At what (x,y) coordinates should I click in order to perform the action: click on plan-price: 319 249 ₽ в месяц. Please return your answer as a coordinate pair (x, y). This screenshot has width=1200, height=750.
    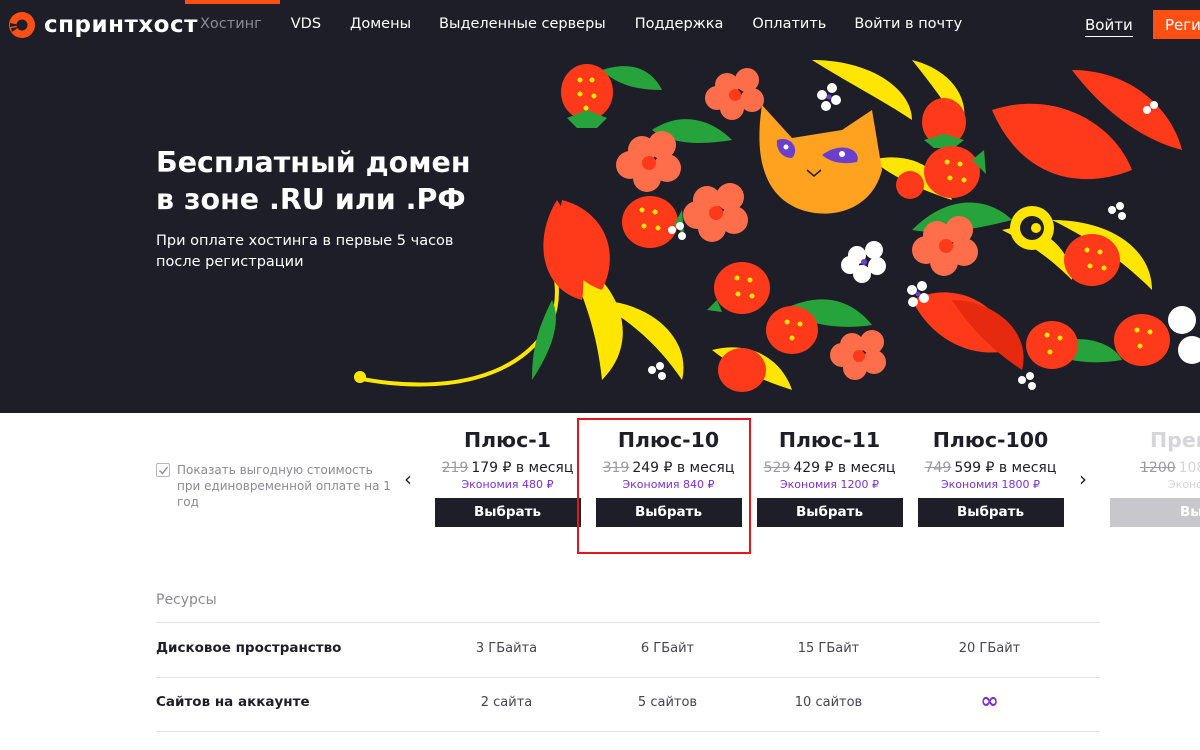
    Looking at the image, I should click on (668, 468).